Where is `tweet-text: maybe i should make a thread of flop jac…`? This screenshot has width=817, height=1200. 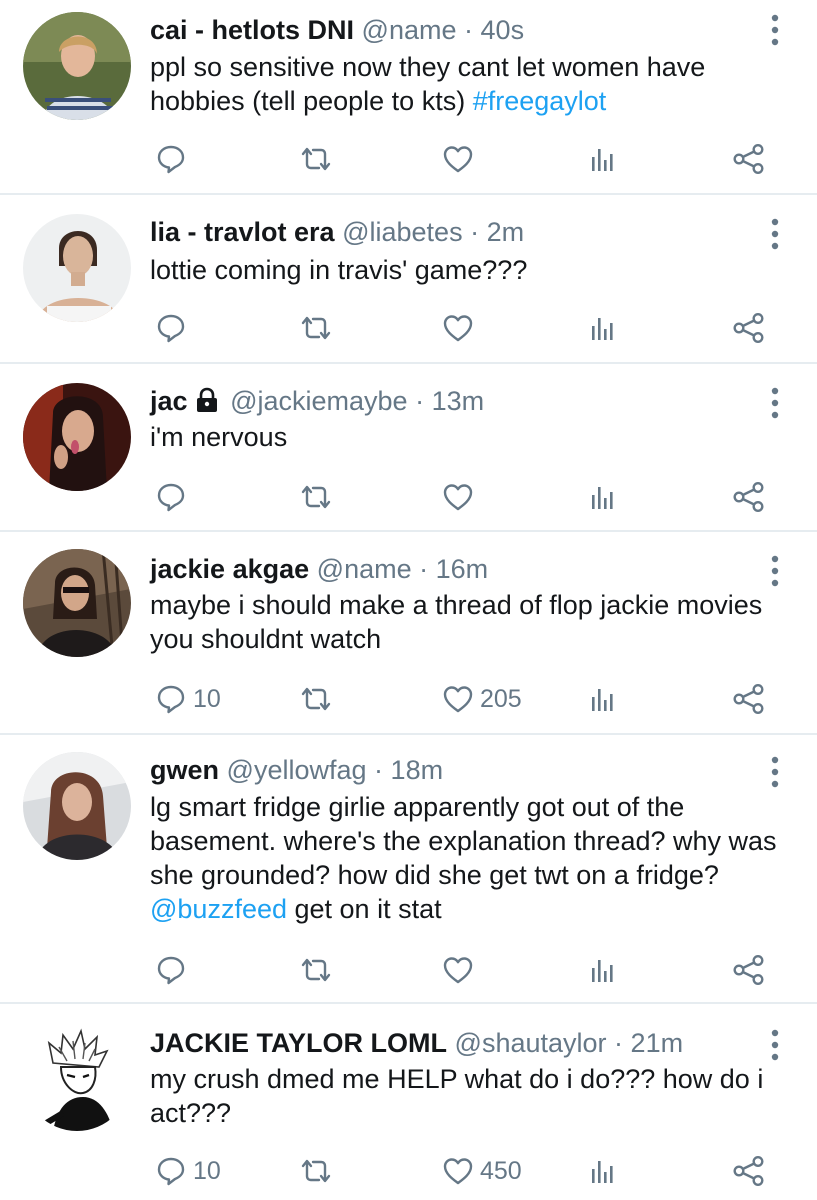 tweet-text: maybe i should make a thread of flop jac… is located at coordinates (470, 622).